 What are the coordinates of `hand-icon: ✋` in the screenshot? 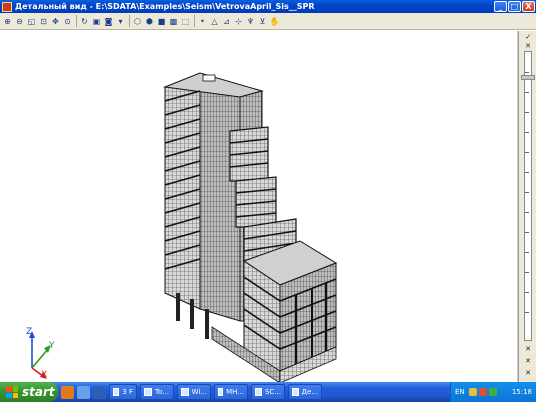 It's located at (274, 21).